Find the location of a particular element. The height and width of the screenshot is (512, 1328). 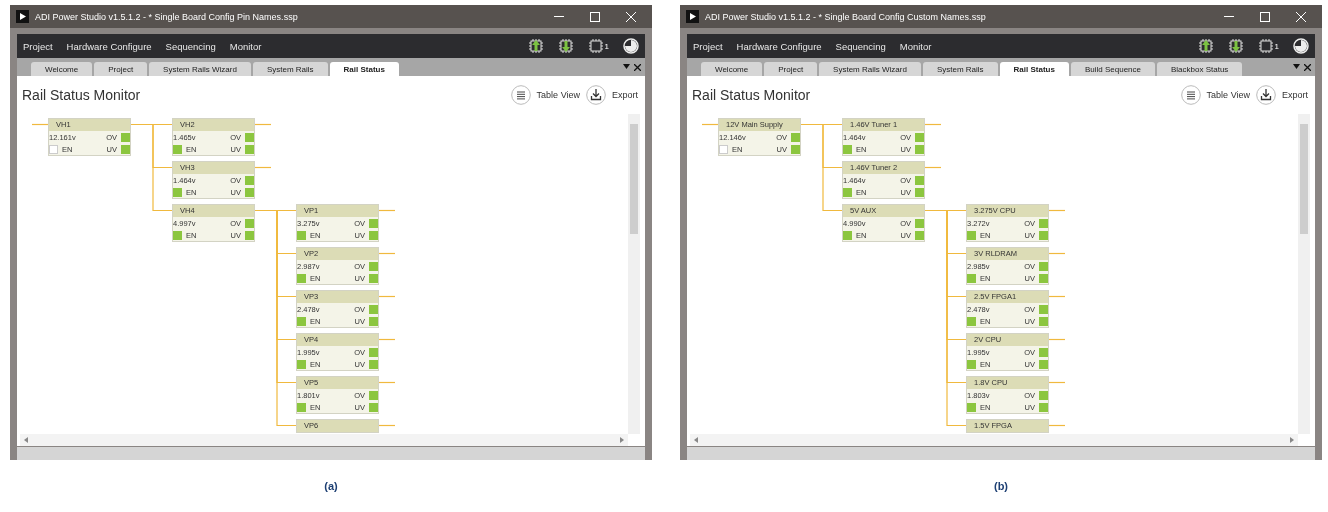

figure-caption: (a) is located at coordinates (331, 486).